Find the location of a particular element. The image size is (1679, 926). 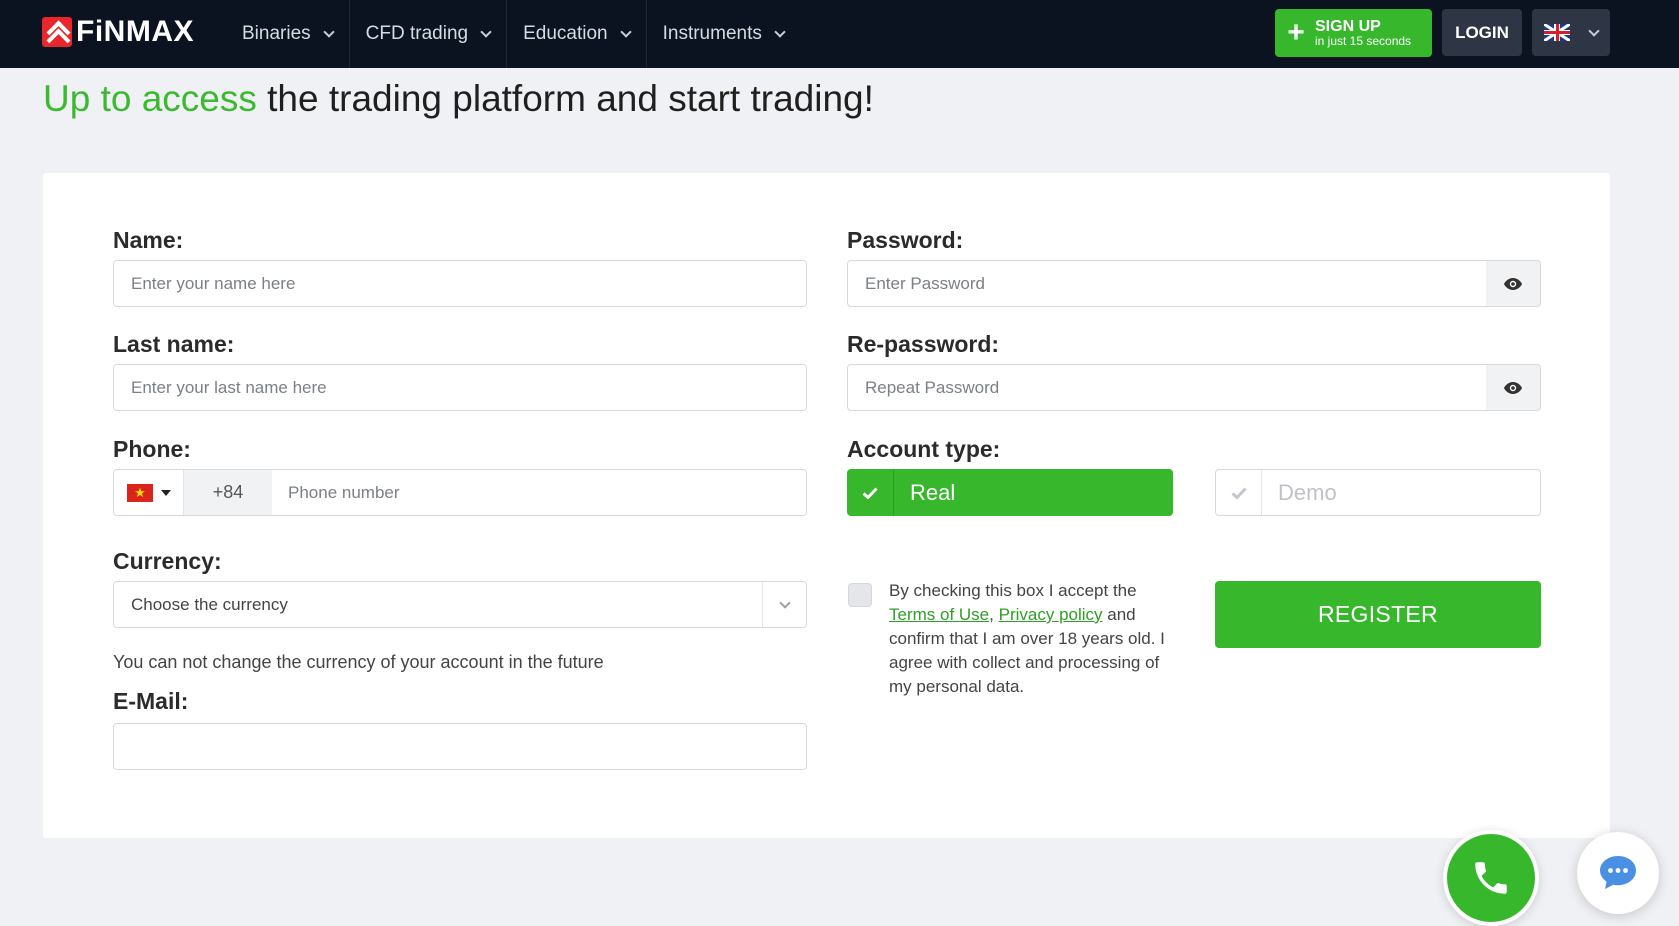

nav-item-label: Instruments is located at coordinates (712, 33).